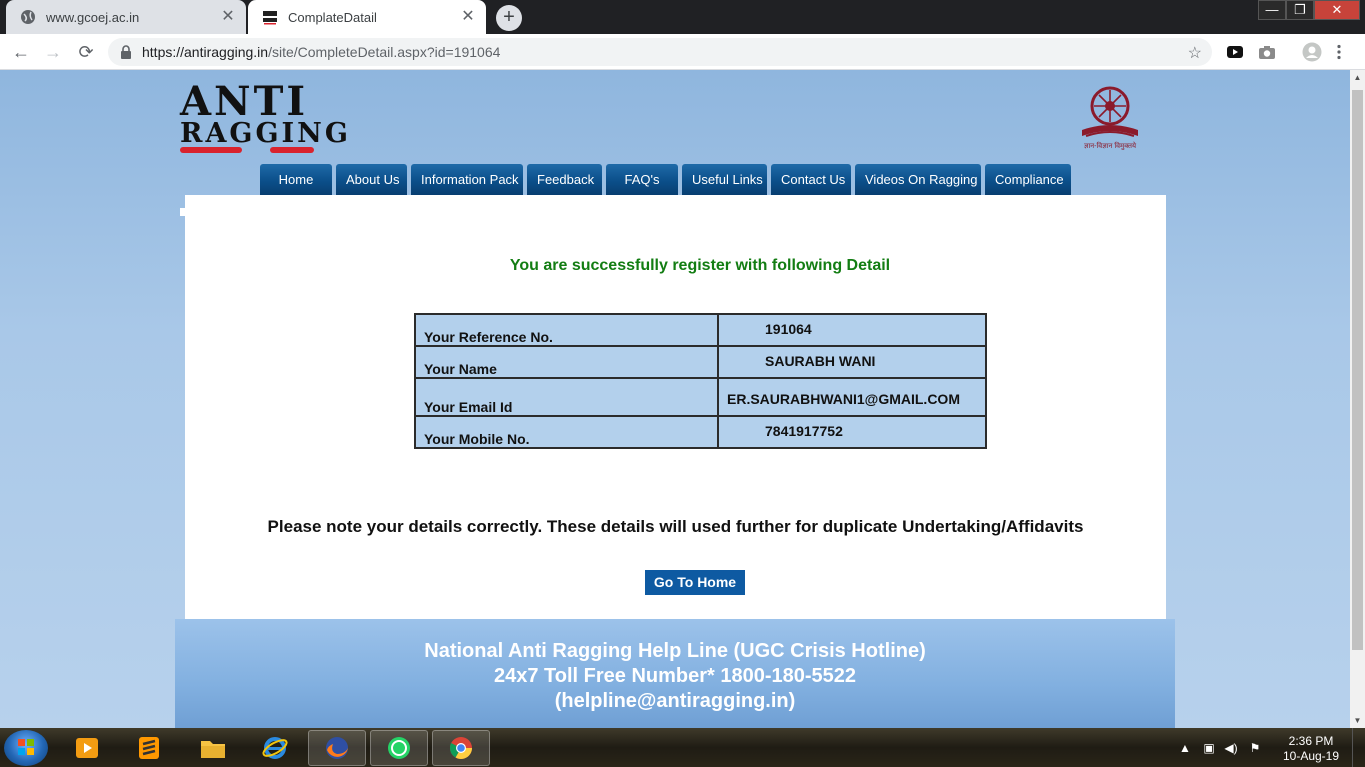  Describe the element at coordinates (270, 17) in the screenshot. I see `antiragging-favicon-icon` at that location.